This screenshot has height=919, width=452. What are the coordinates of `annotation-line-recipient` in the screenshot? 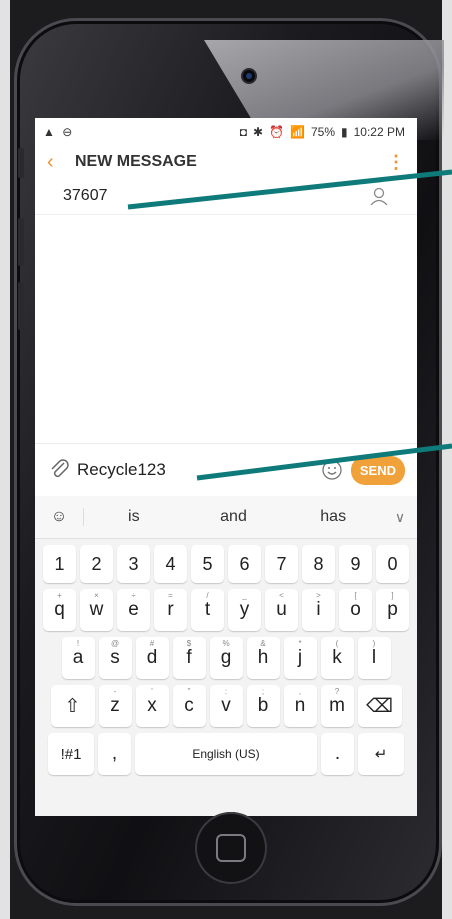 It's located at (289, 189).